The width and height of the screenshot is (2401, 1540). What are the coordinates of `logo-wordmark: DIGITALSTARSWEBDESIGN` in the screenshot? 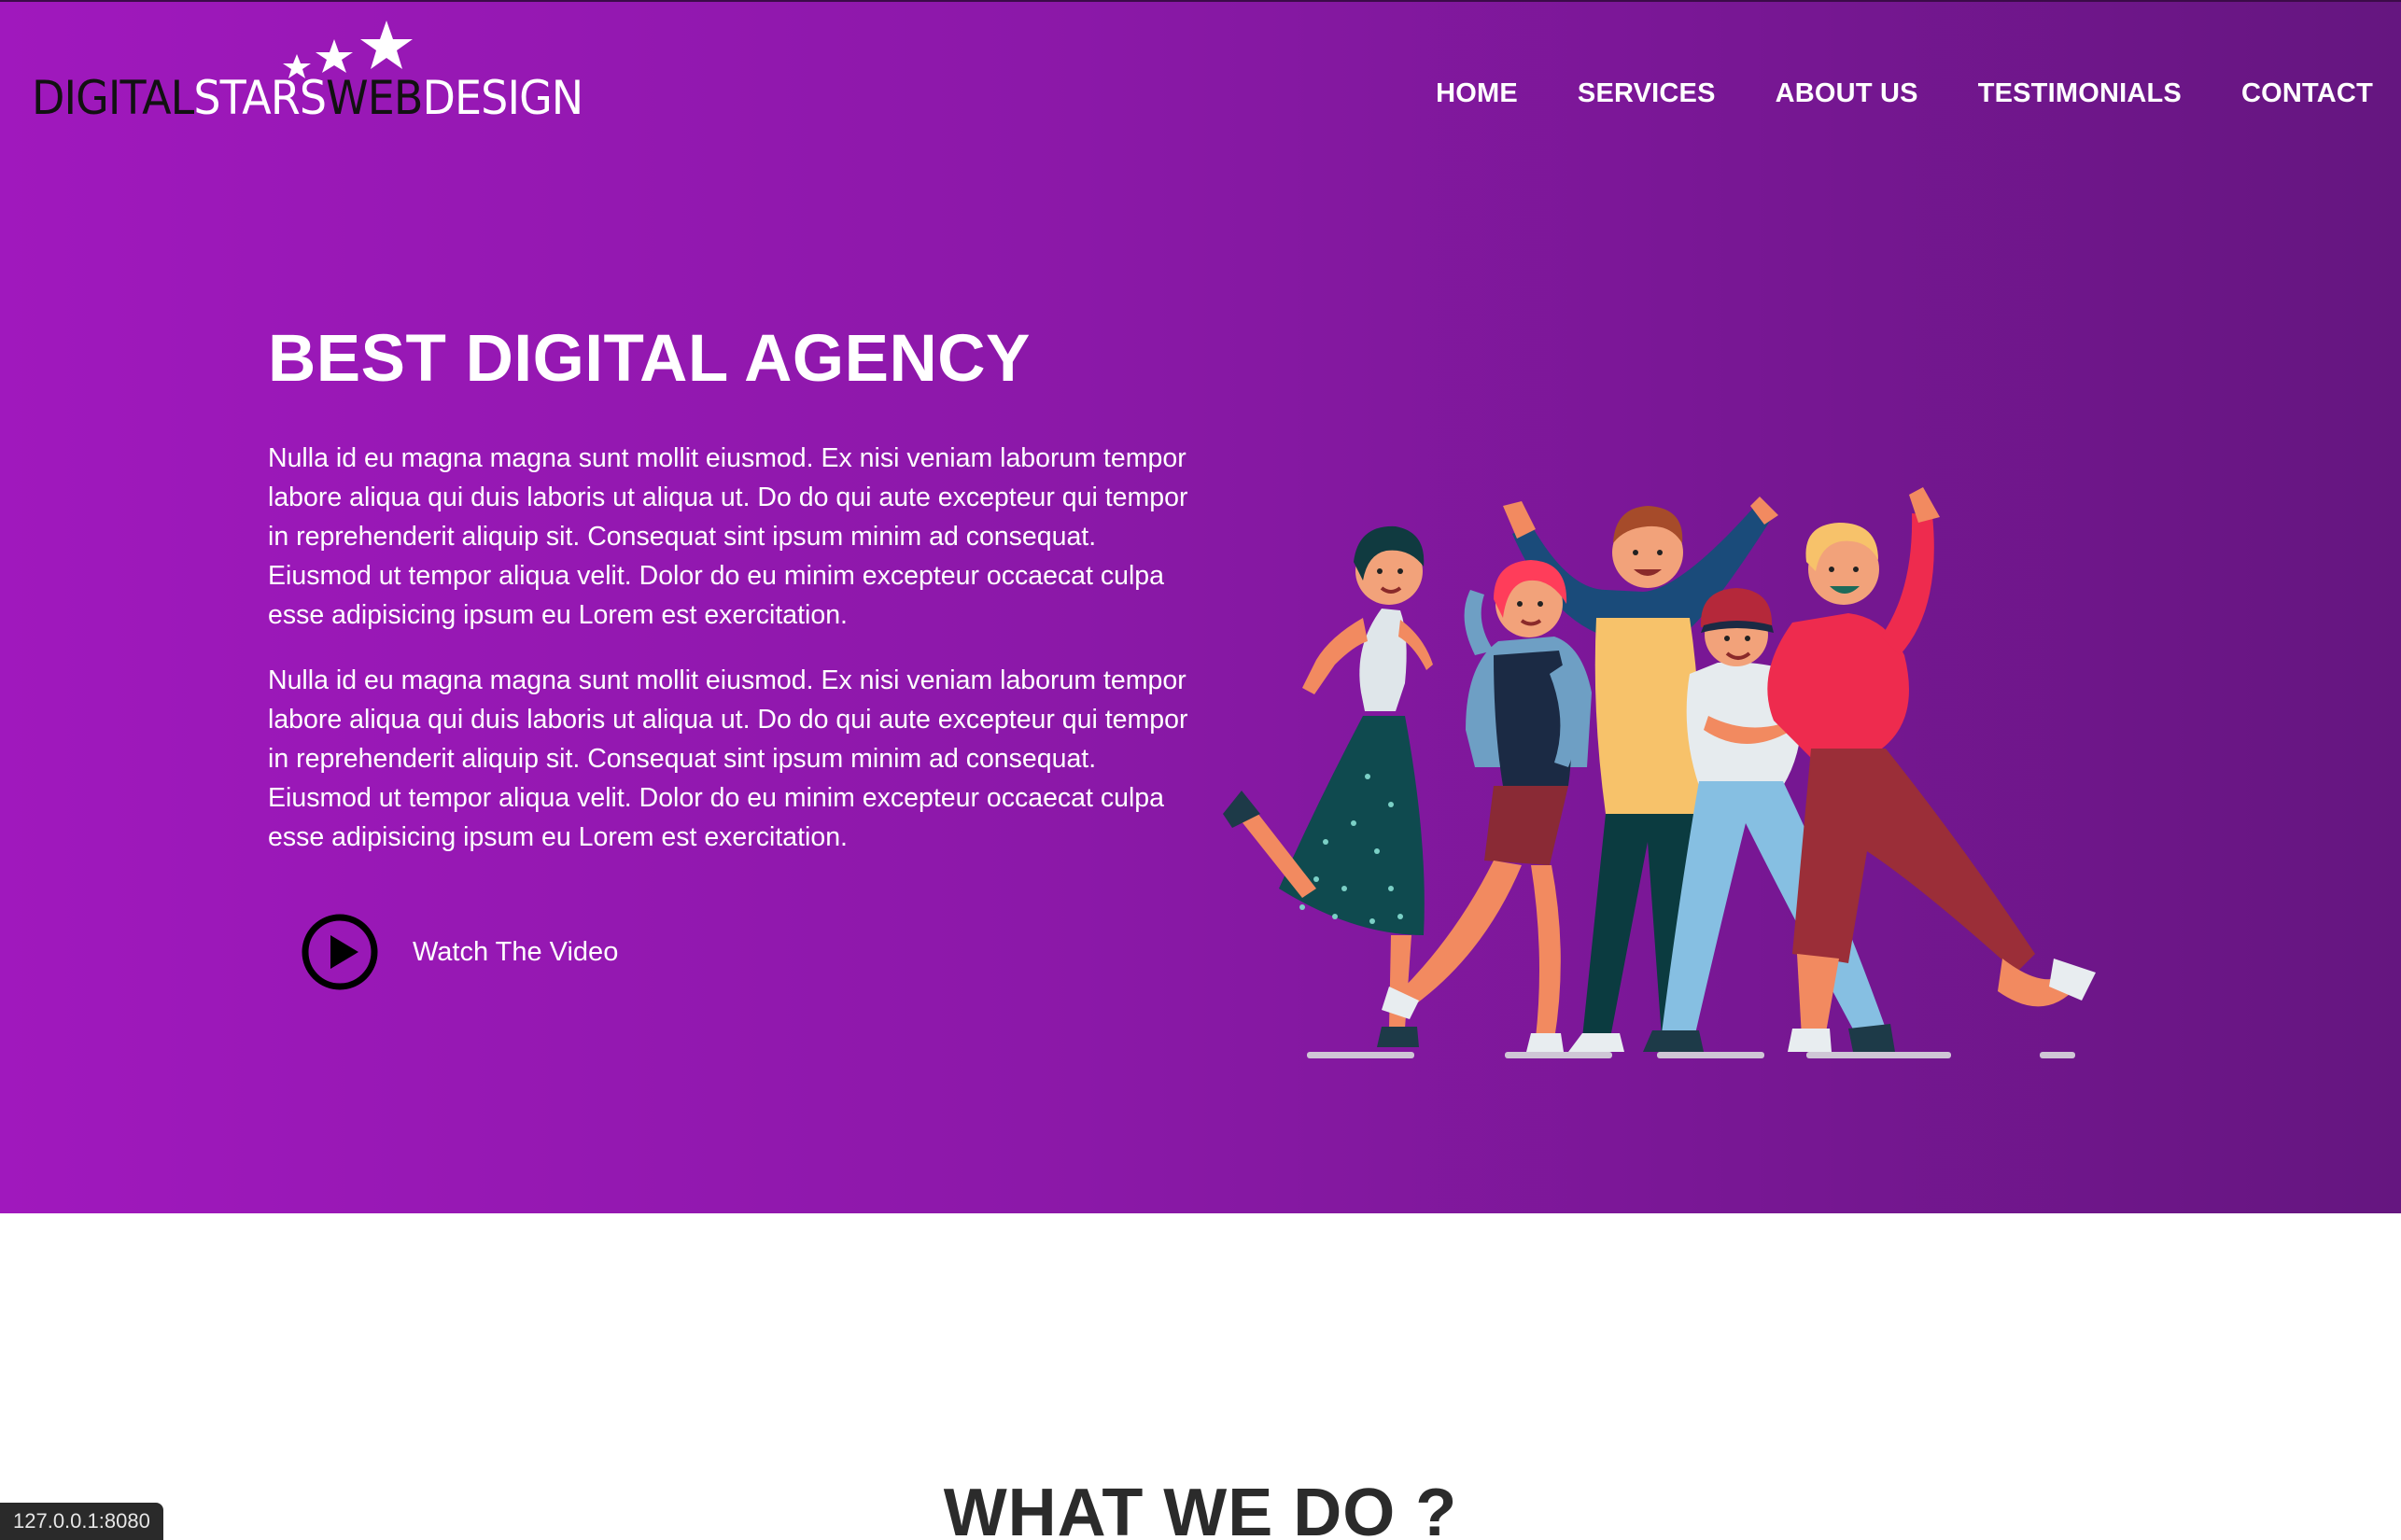 It's located at (307, 98).